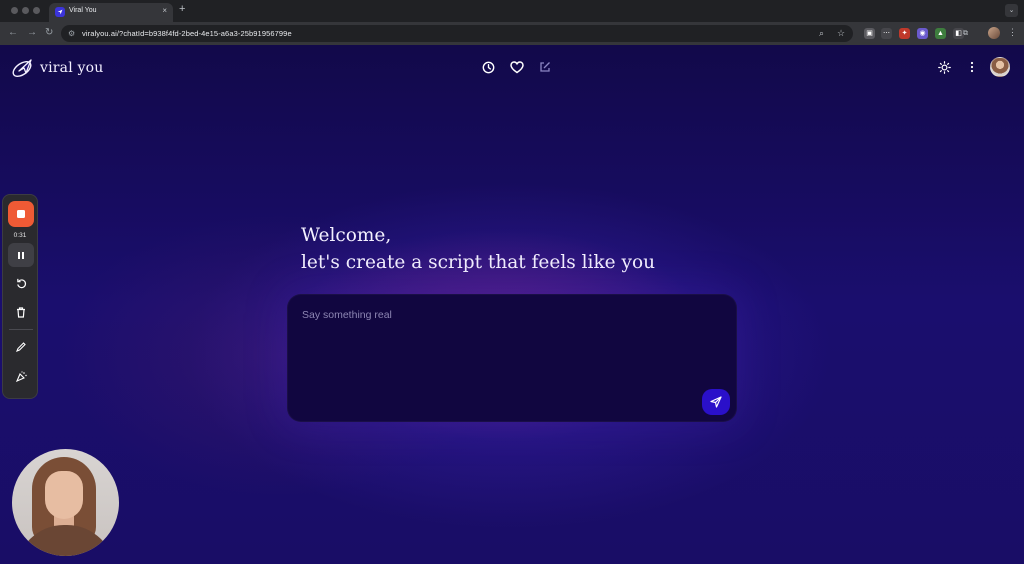 Image resolution: width=1024 pixels, height=564 pixels. Describe the element at coordinates (20, 296) in the screenshot. I see `recording-toolbar: 0:31` at that location.